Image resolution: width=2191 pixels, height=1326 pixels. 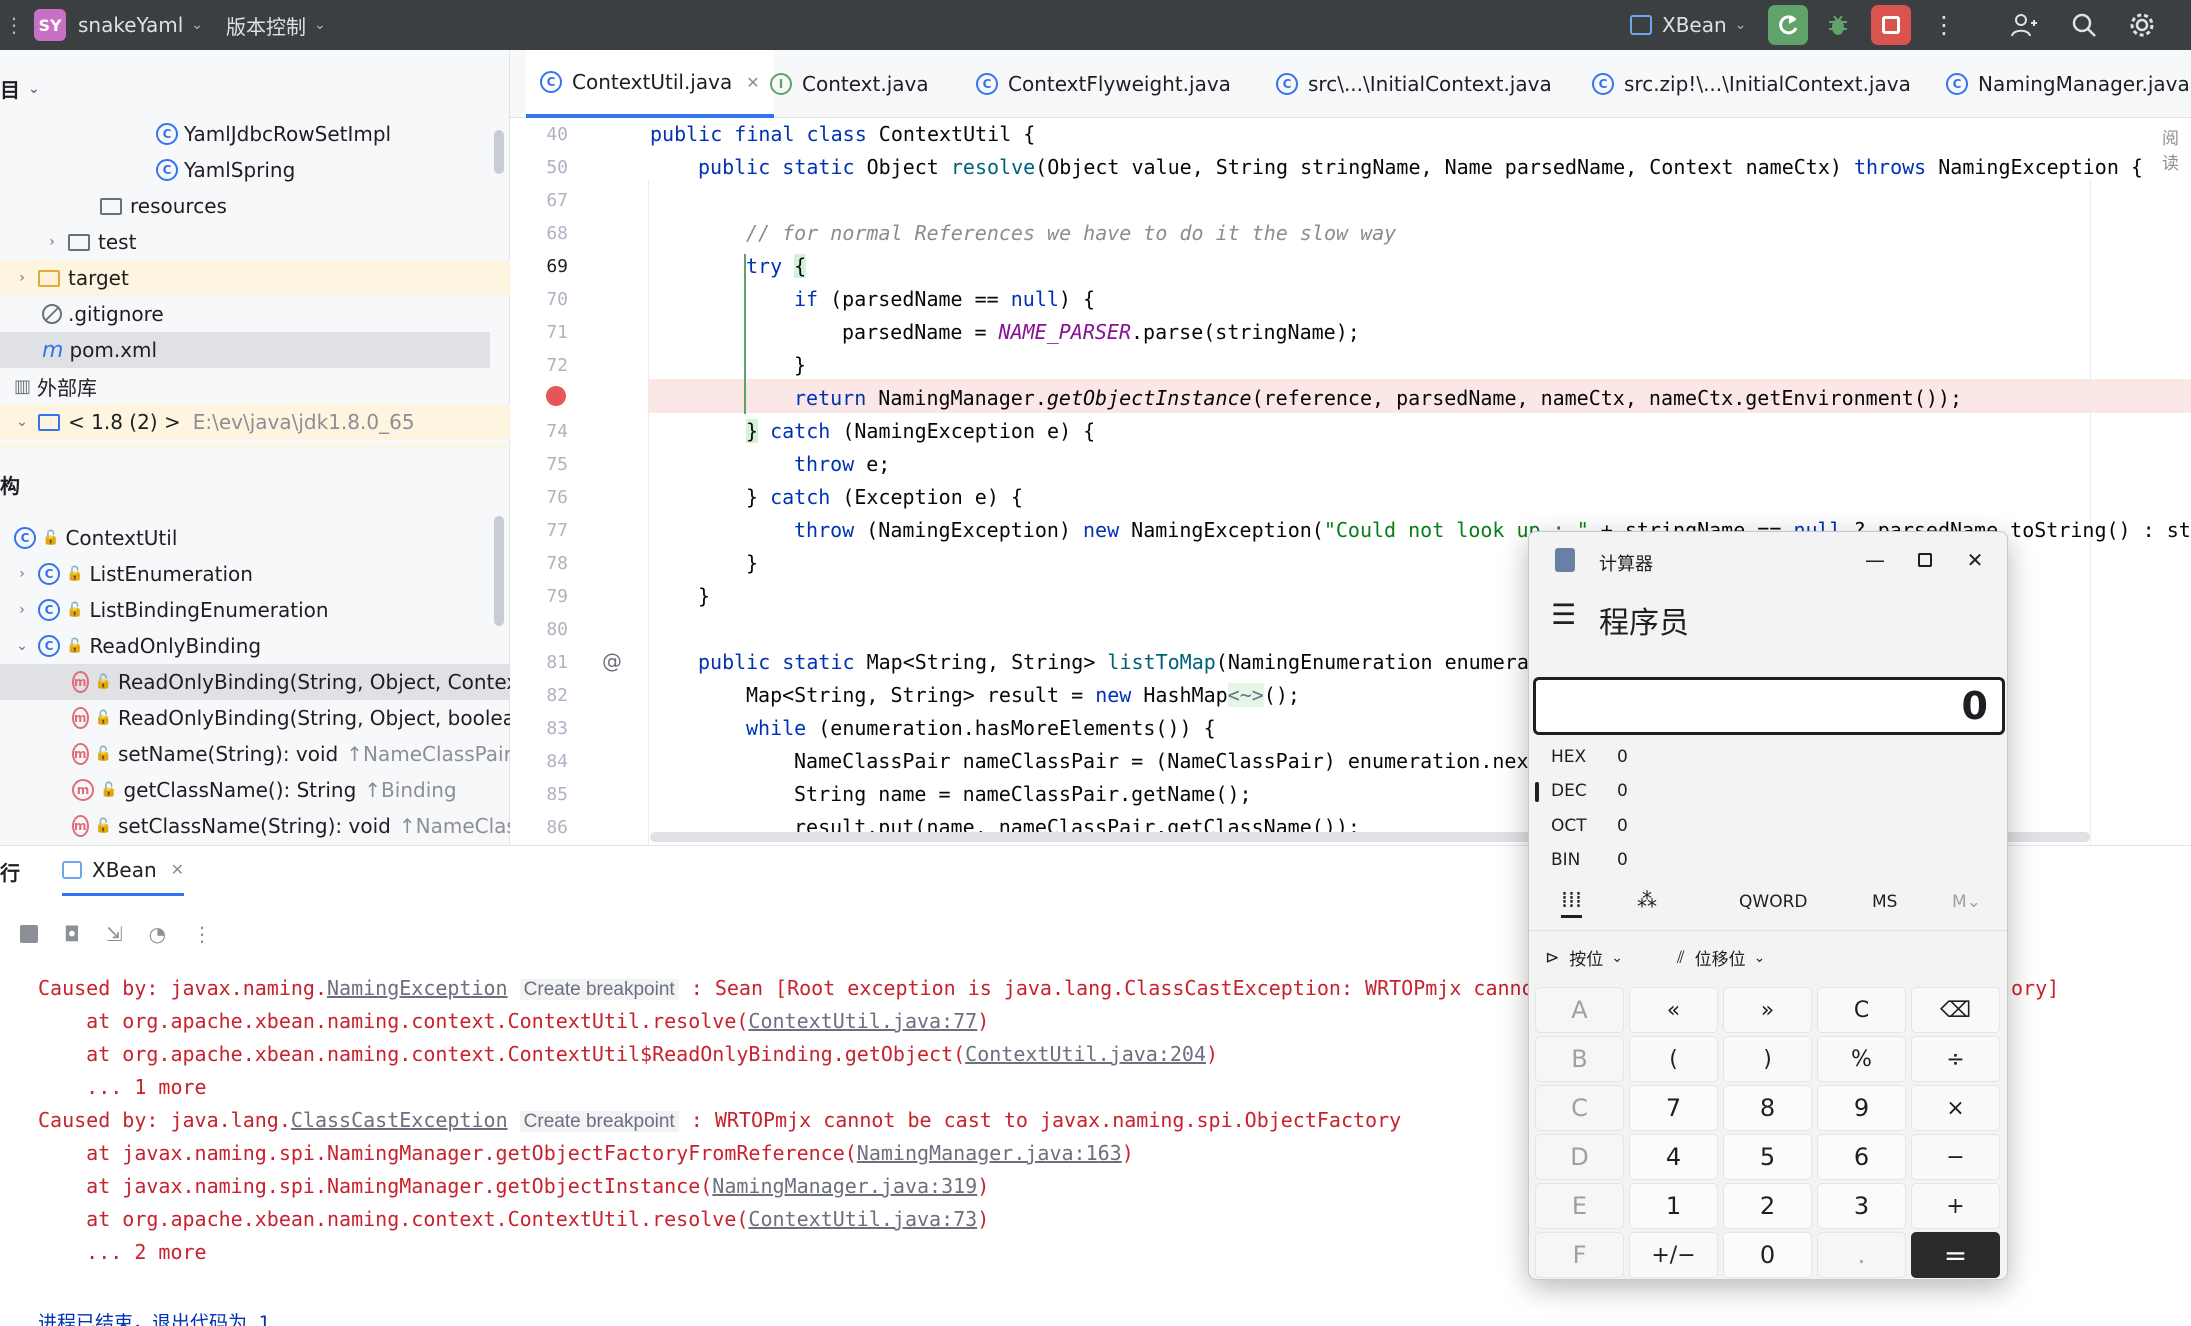 I want to click on export-icon: ⇲, so click(x=114, y=934).